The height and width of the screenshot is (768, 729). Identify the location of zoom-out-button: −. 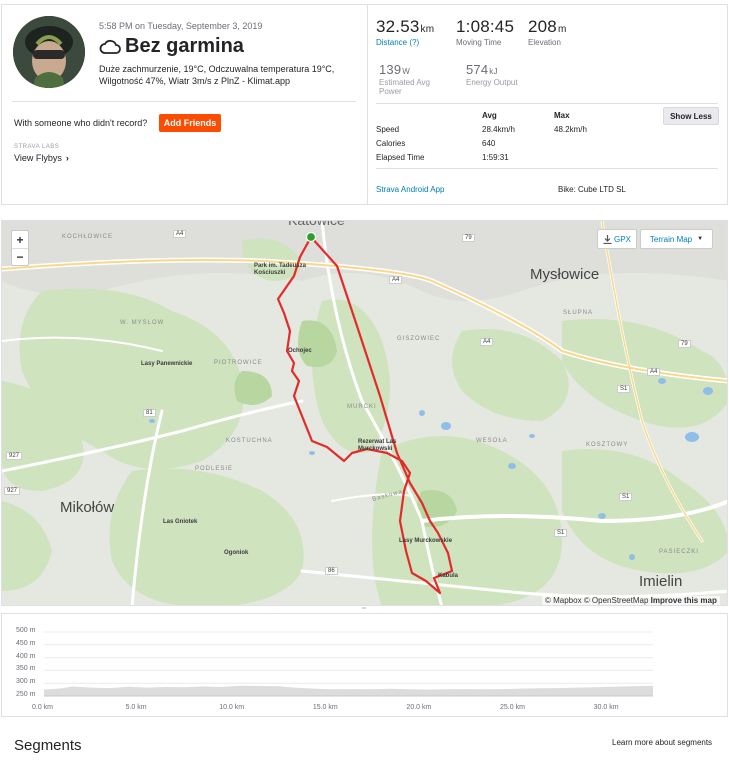
(20, 256).